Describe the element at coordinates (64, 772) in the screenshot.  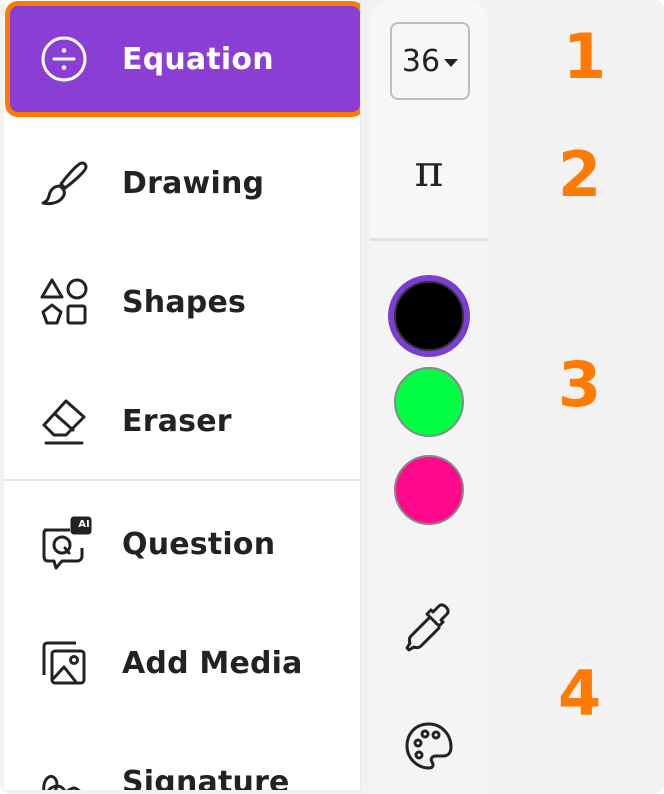
I see `signature-icon` at that location.